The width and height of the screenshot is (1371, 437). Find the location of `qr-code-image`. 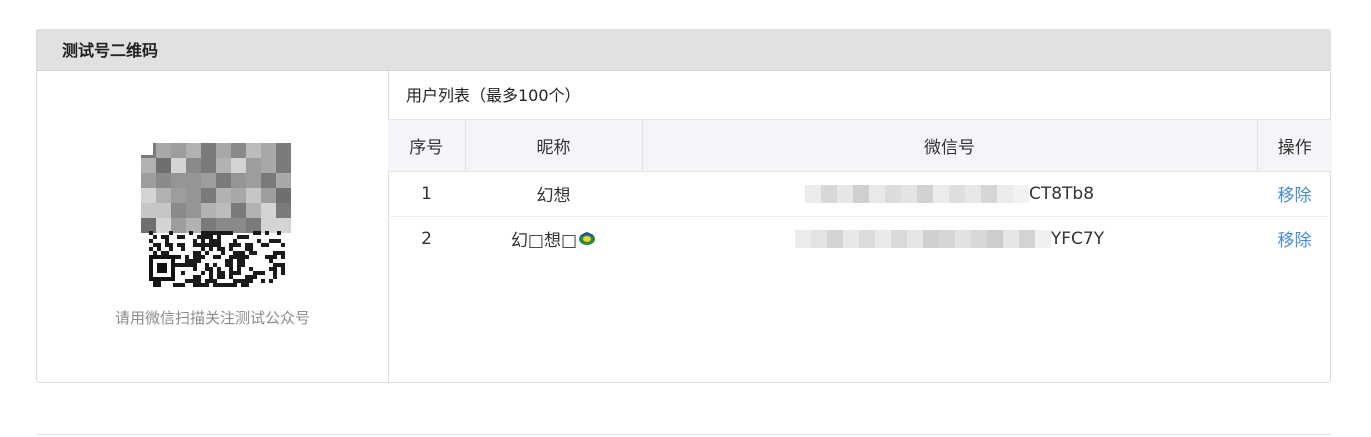

qr-code-image is located at coordinates (216, 216).